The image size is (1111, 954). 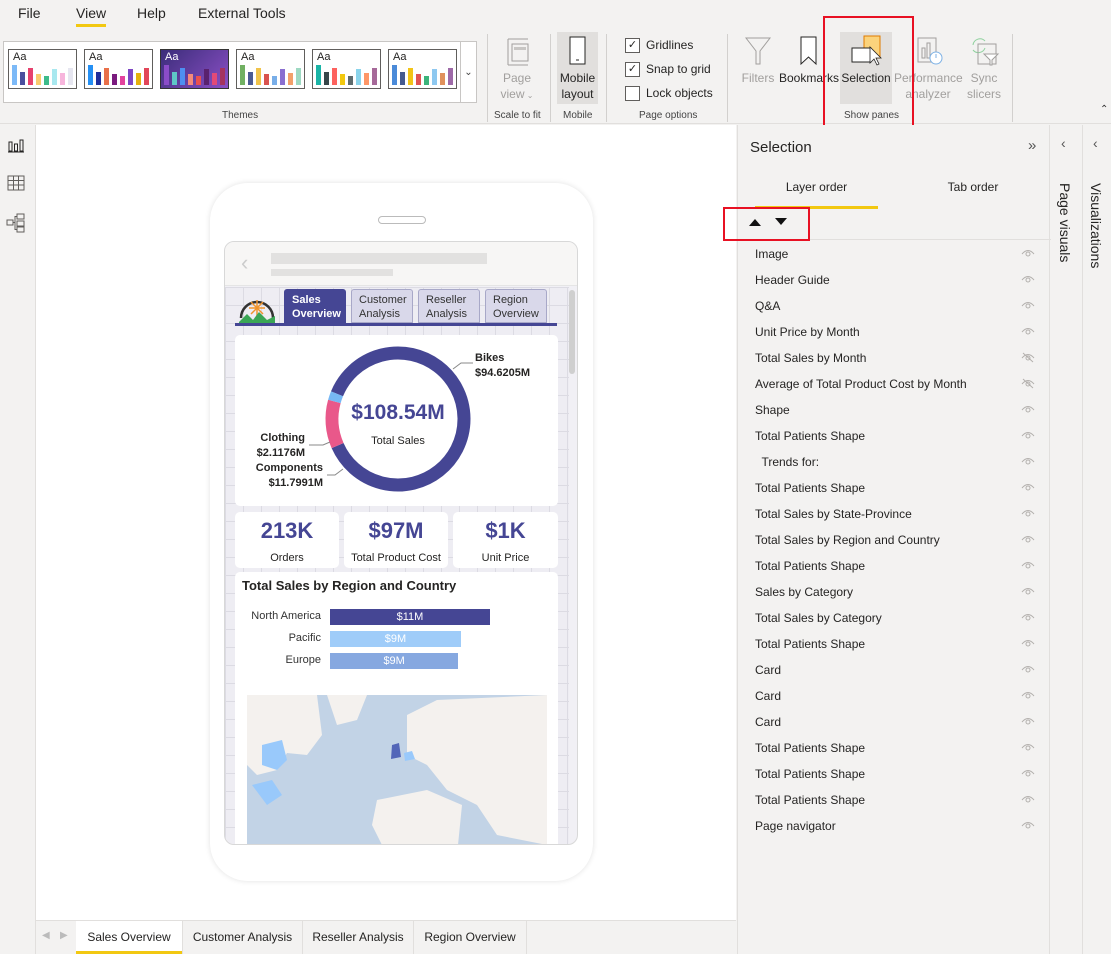 What do you see at coordinates (410, 617) in the screenshot?
I see `bar-north-america: $11M` at bounding box center [410, 617].